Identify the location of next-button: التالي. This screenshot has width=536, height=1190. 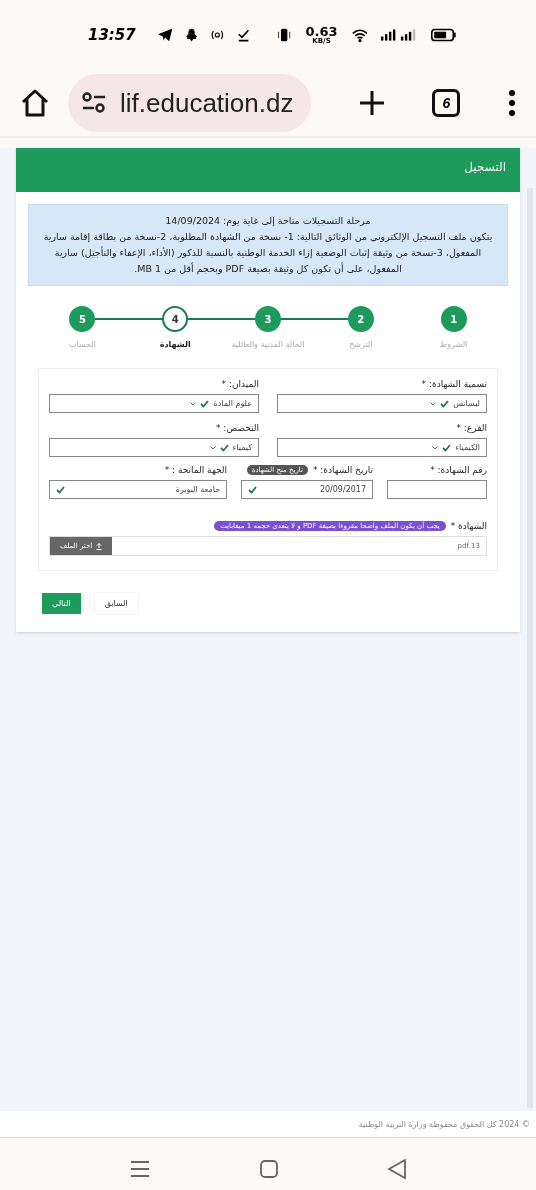
(61, 603).